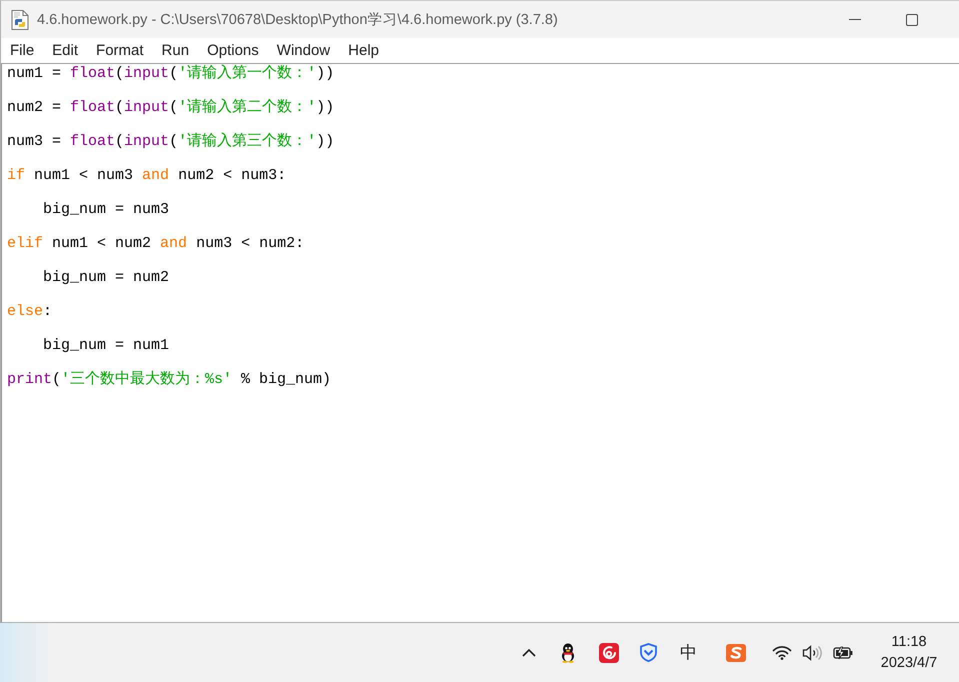 The width and height of the screenshot is (959, 682). Describe the element at coordinates (297, 20) in the screenshot. I see `window-title: 4.6.homework.py - C:\Users\70678\Desktop\Python学习\4.6.homework.py (3.7.8)` at that location.